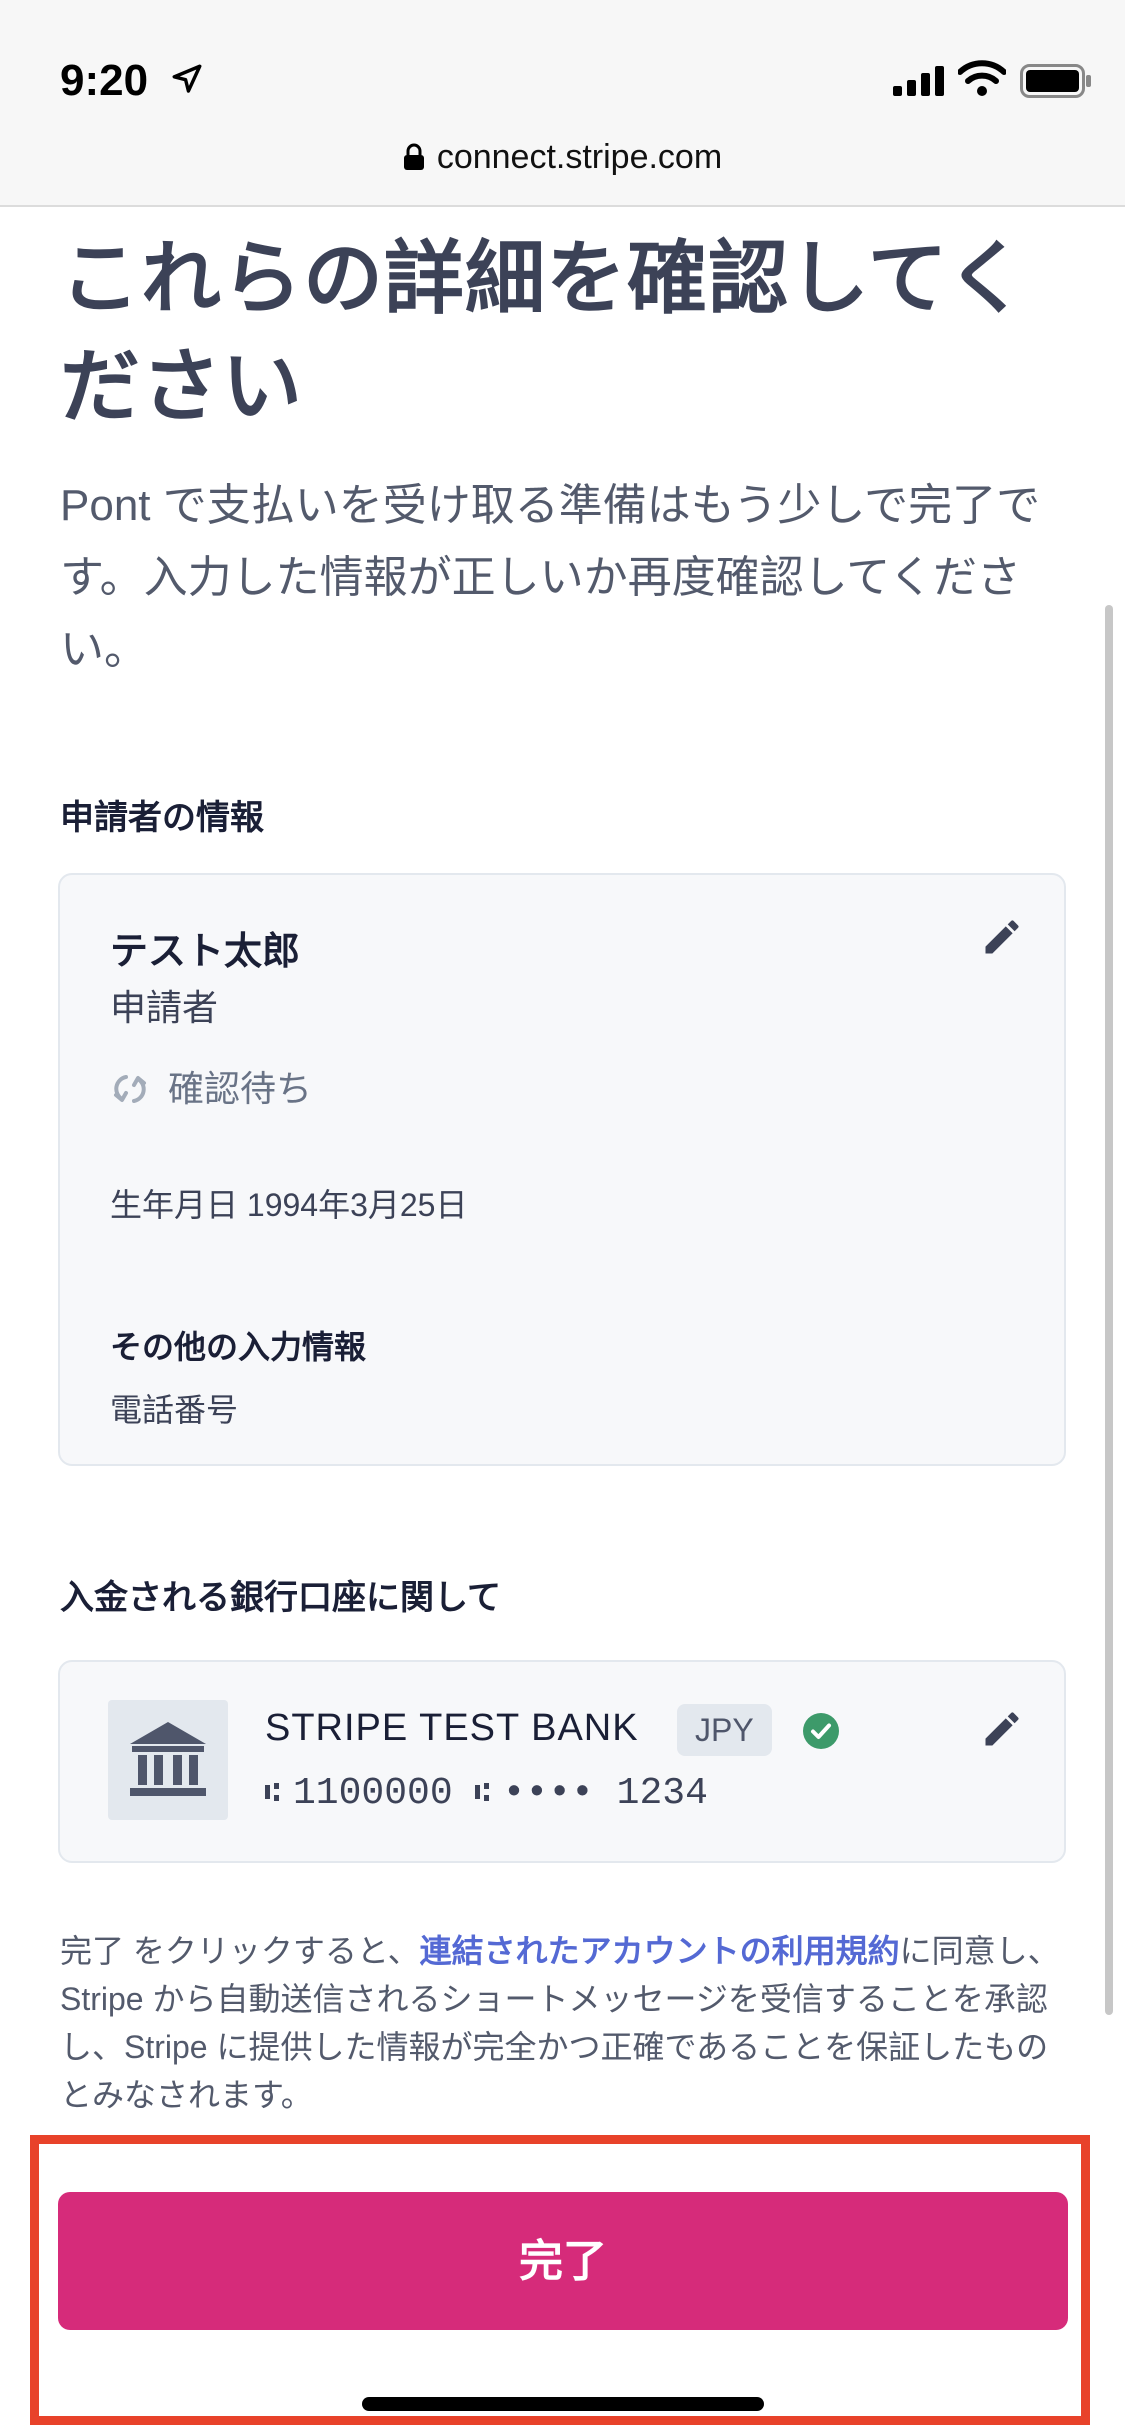 The image size is (1125, 2436). I want to click on account-number-icon, so click(481, 1792).